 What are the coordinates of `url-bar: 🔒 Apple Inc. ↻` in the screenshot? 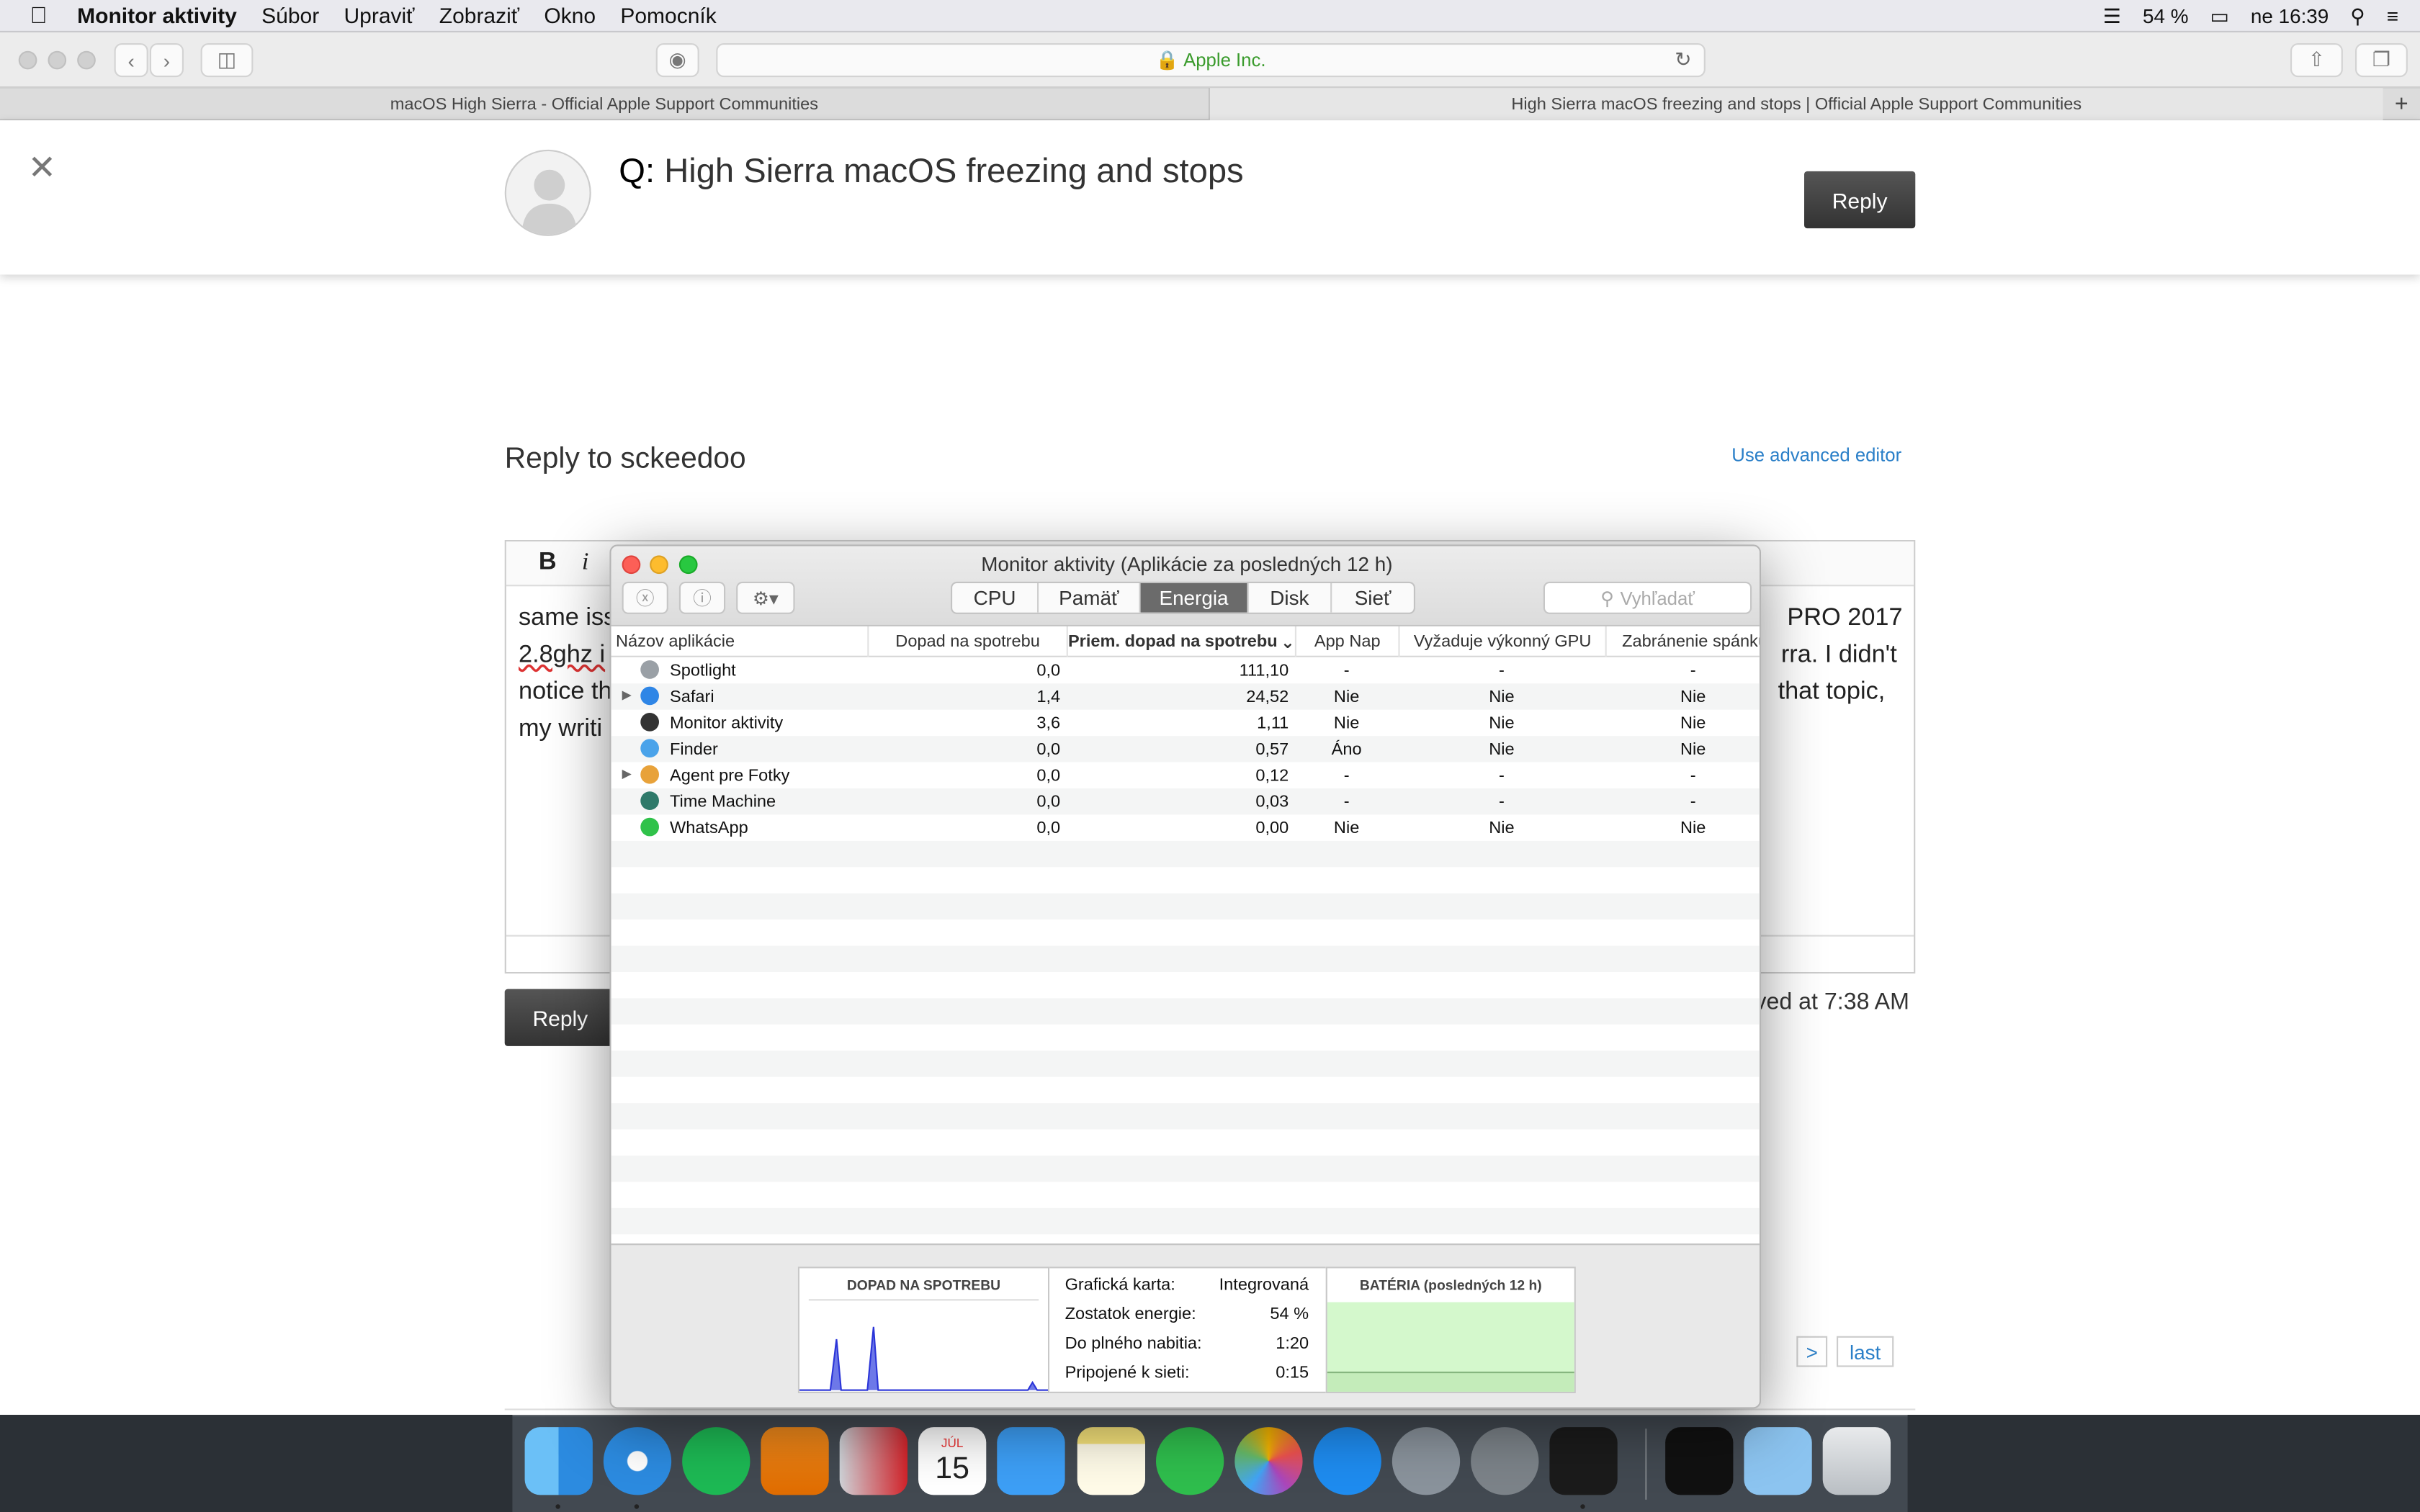 It's located at (1211, 60).